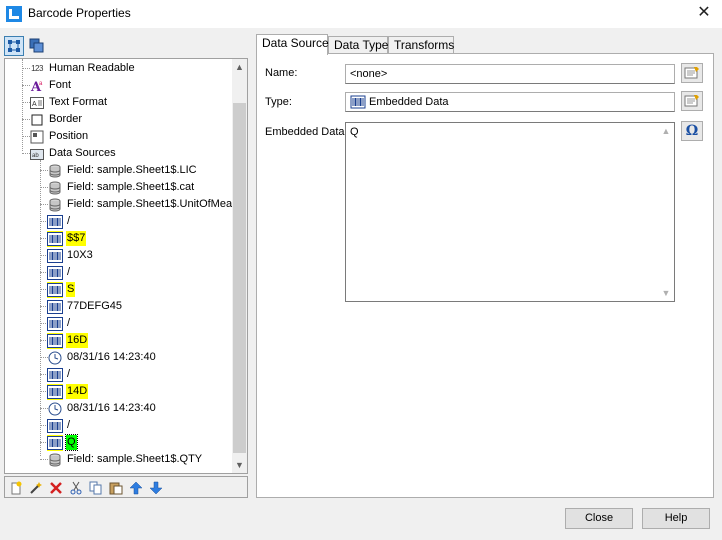 The image size is (722, 540). I want to click on tab-data-source: Data Source, so click(292, 44).